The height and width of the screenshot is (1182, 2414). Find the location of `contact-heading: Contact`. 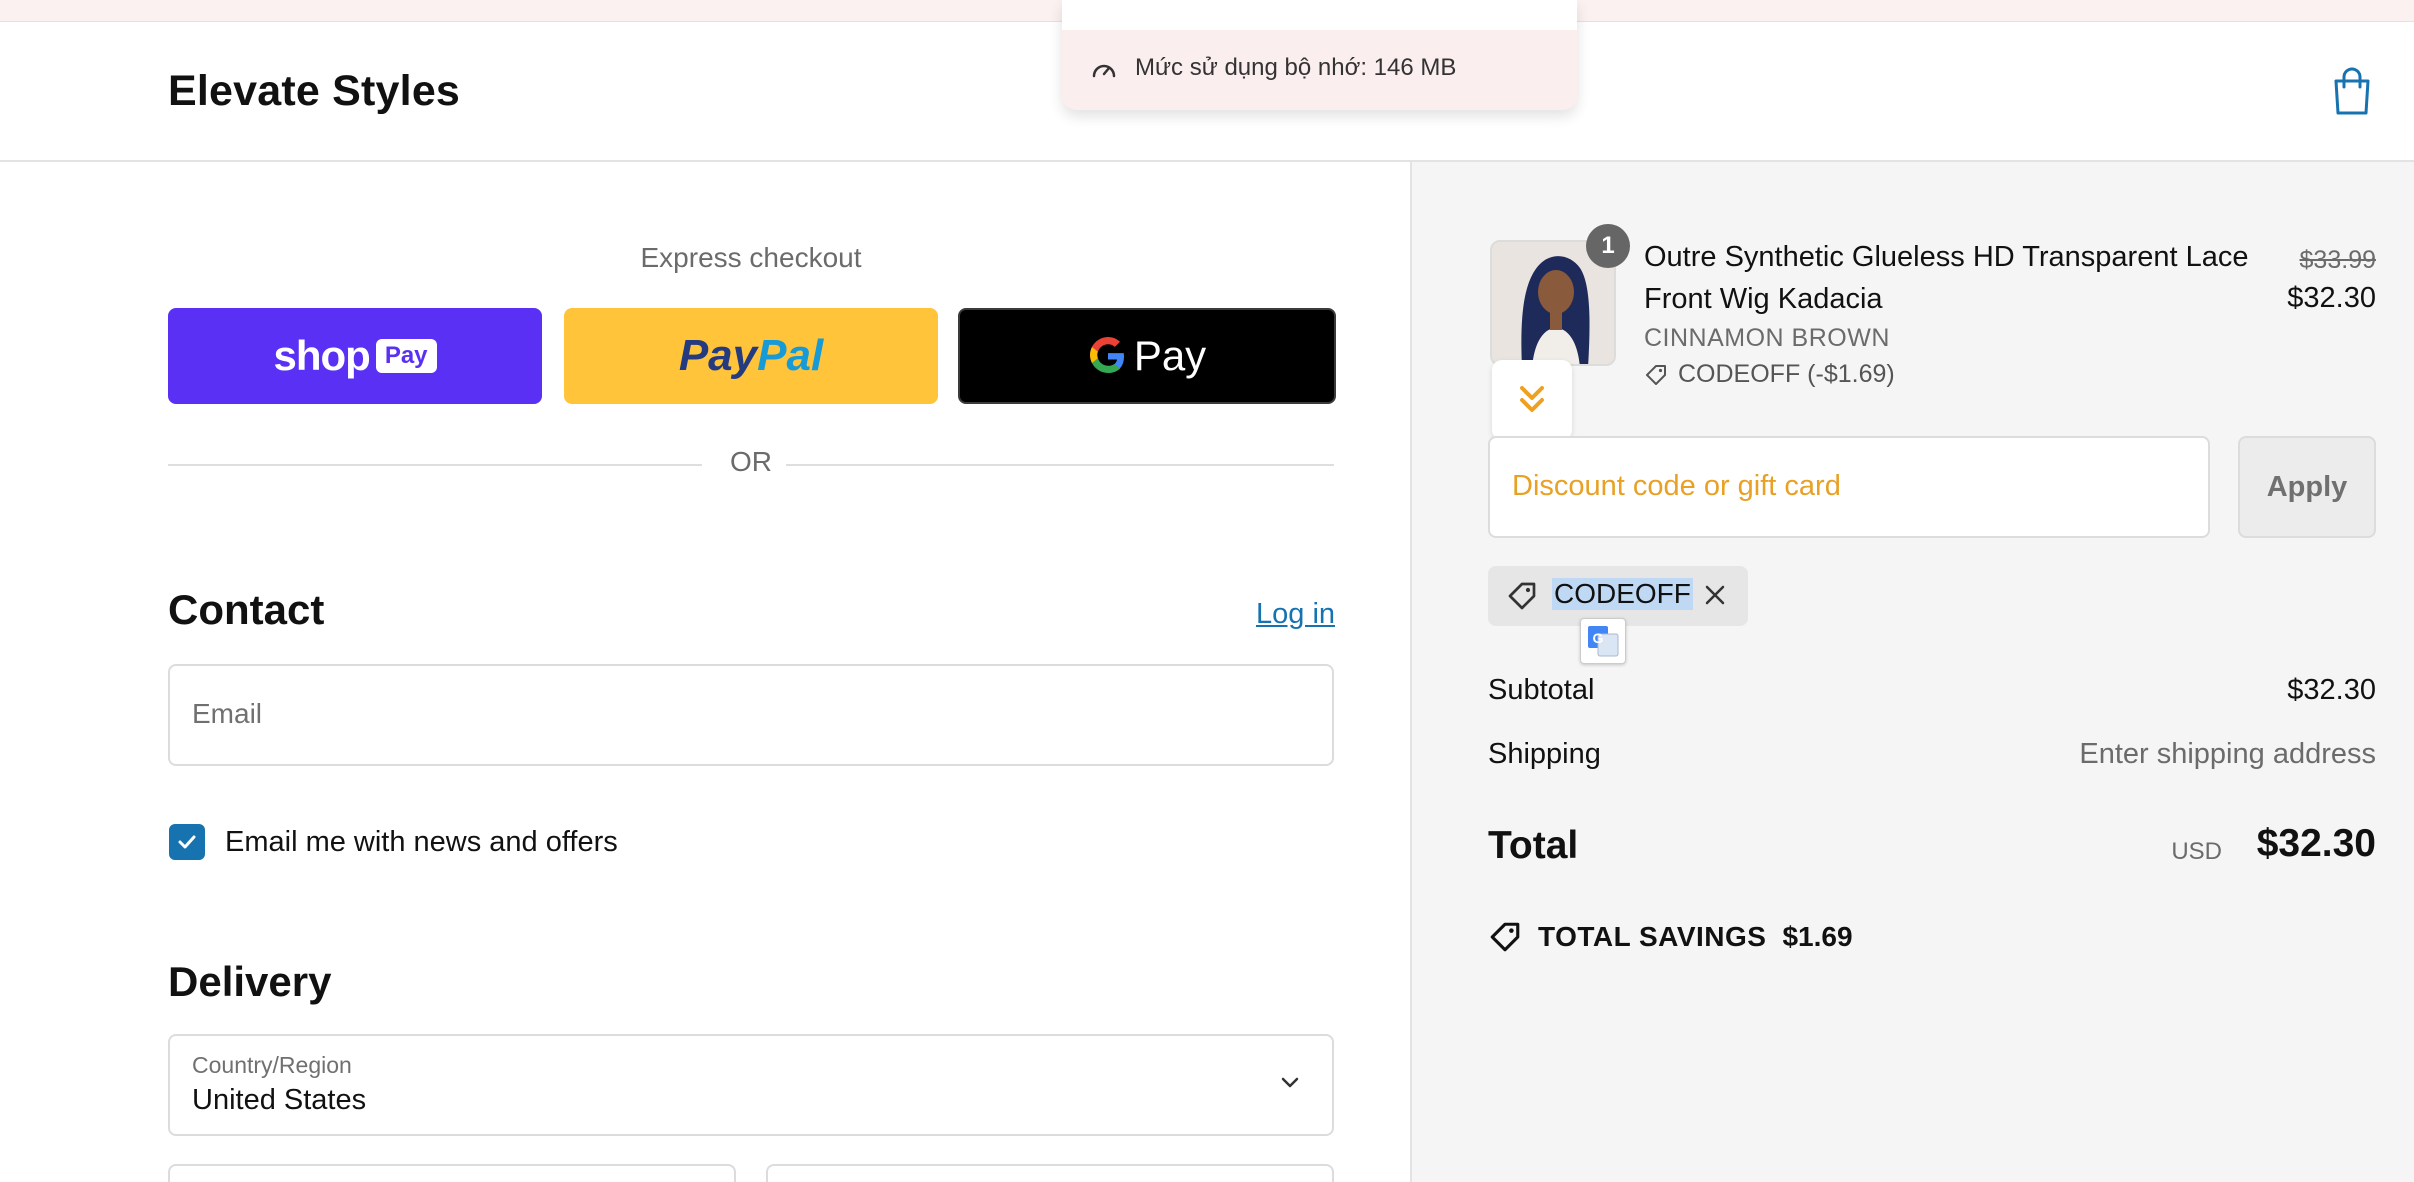

contact-heading: Contact is located at coordinates (246, 609).